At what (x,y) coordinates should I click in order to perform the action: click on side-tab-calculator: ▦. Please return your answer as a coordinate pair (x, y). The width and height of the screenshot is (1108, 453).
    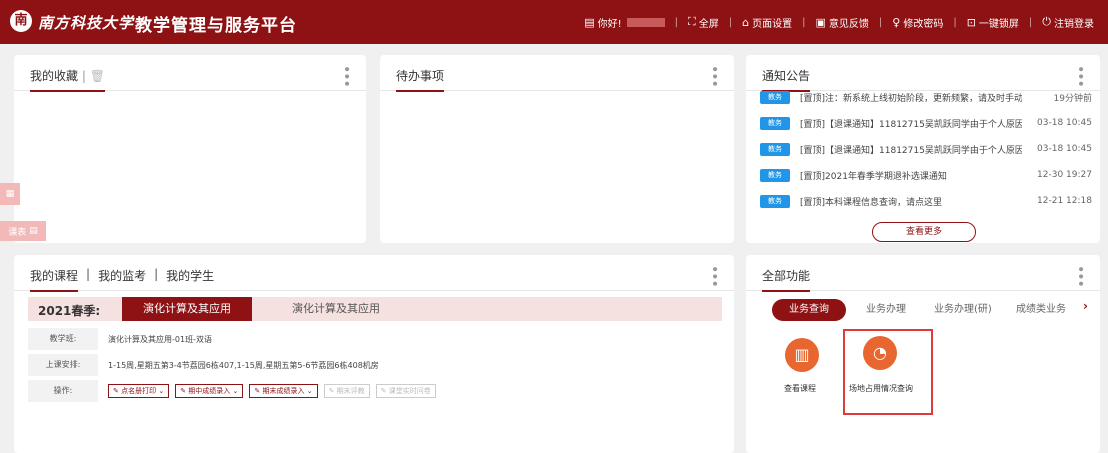
    Looking at the image, I should click on (10, 194).